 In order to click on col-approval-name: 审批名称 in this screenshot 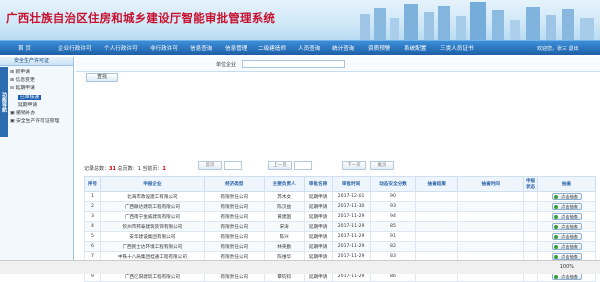, I will do `click(318, 184)`.